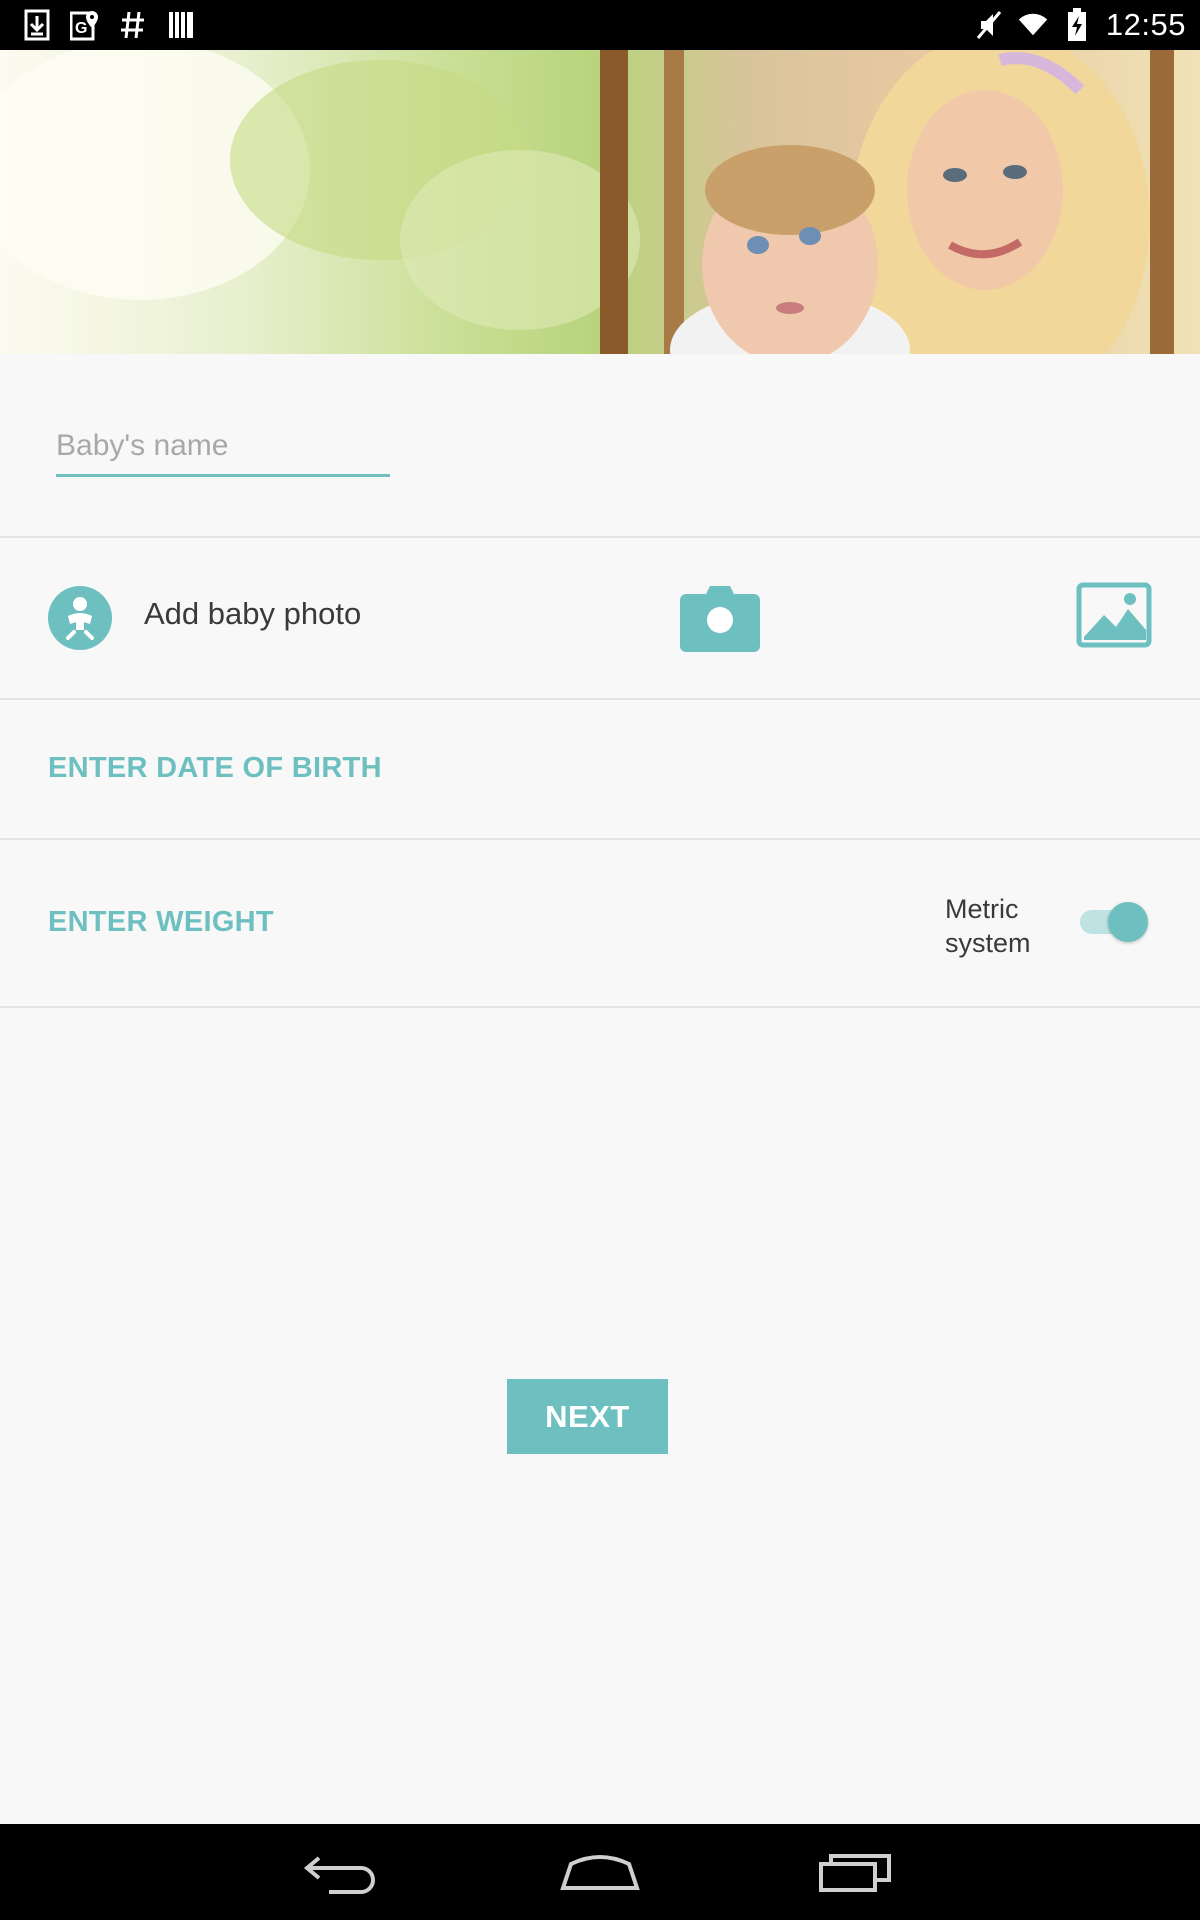 Image resolution: width=1200 pixels, height=1920 pixels. Describe the element at coordinates (223, 450) in the screenshot. I see `baby-name-input` at that location.